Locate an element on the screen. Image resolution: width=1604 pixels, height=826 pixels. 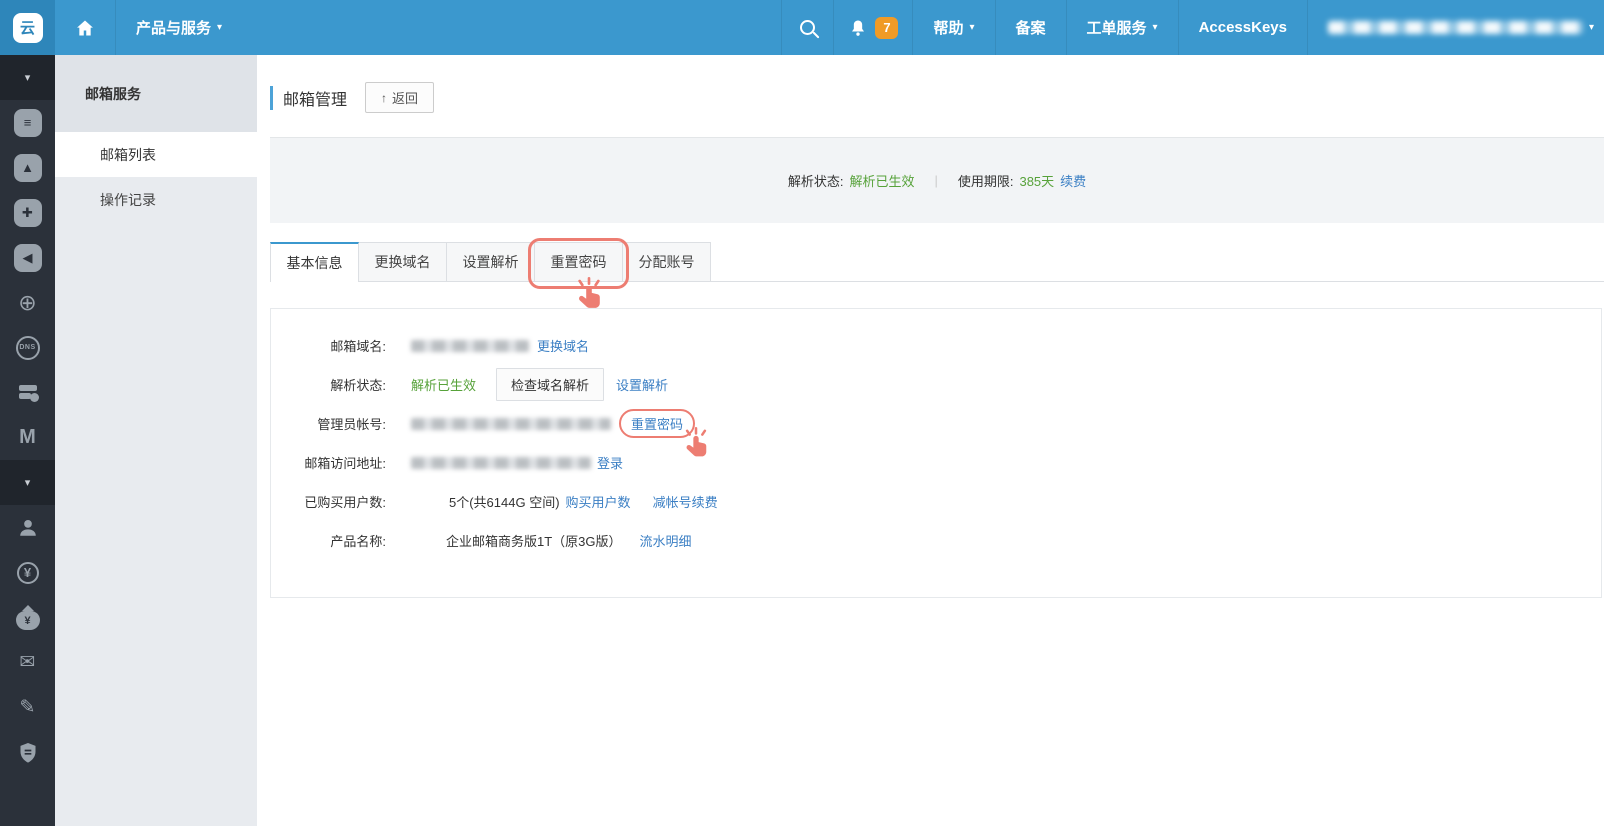
nav-beian: 备案 is located at coordinates (1030, 27).